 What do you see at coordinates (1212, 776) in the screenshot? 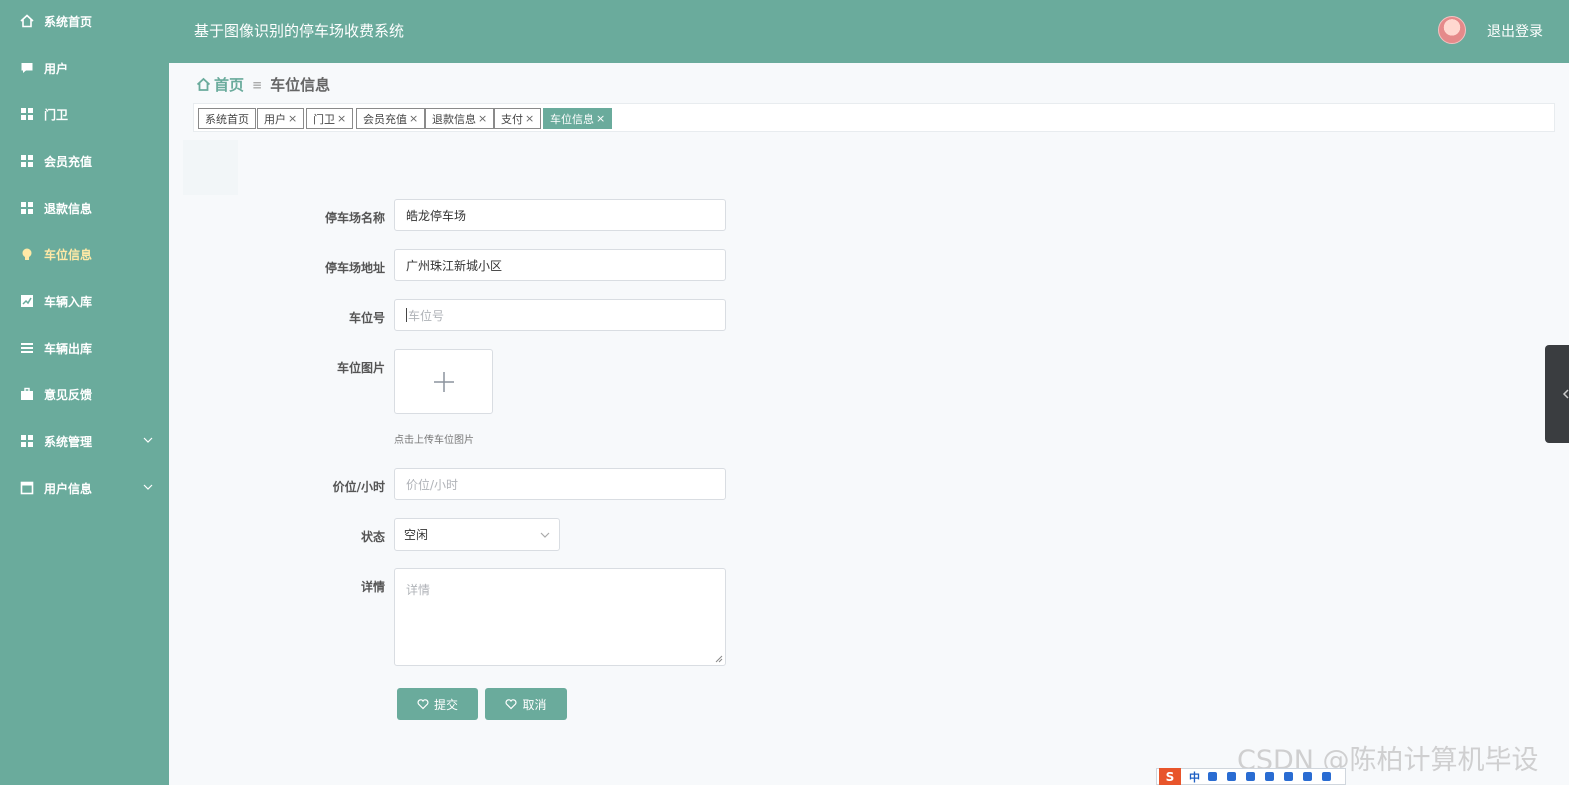
I see `punctuation-icon` at bounding box center [1212, 776].